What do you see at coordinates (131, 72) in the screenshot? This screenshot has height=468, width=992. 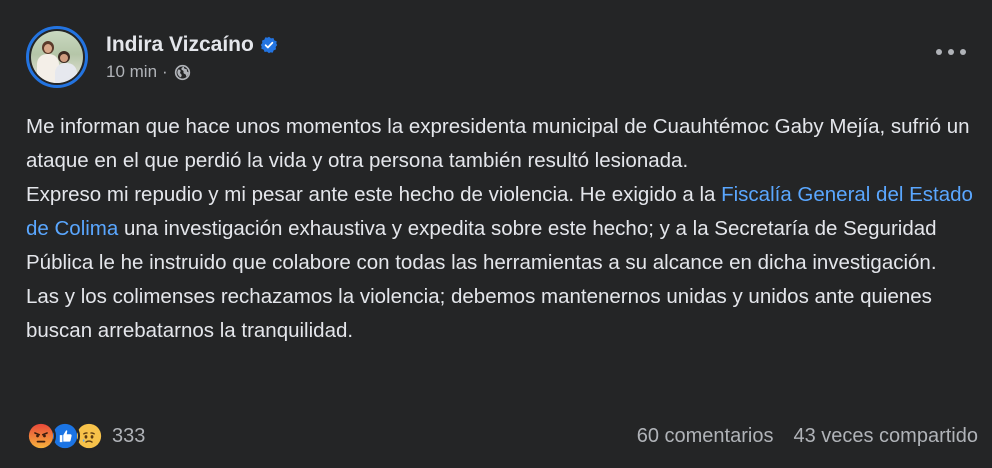 I see `post-time: 10 min` at bounding box center [131, 72].